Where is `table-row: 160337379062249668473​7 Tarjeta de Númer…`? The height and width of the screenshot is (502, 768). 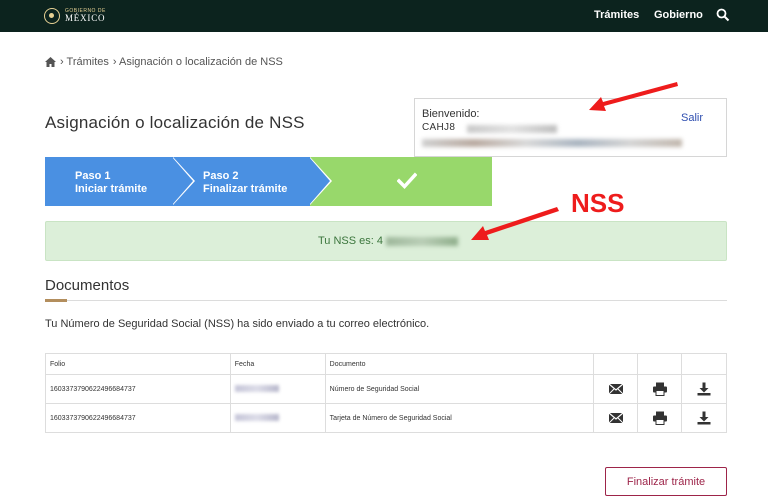
table-row: 160337379062249668473​7 Tarjeta de Númer… is located at coordinates (386, 418).